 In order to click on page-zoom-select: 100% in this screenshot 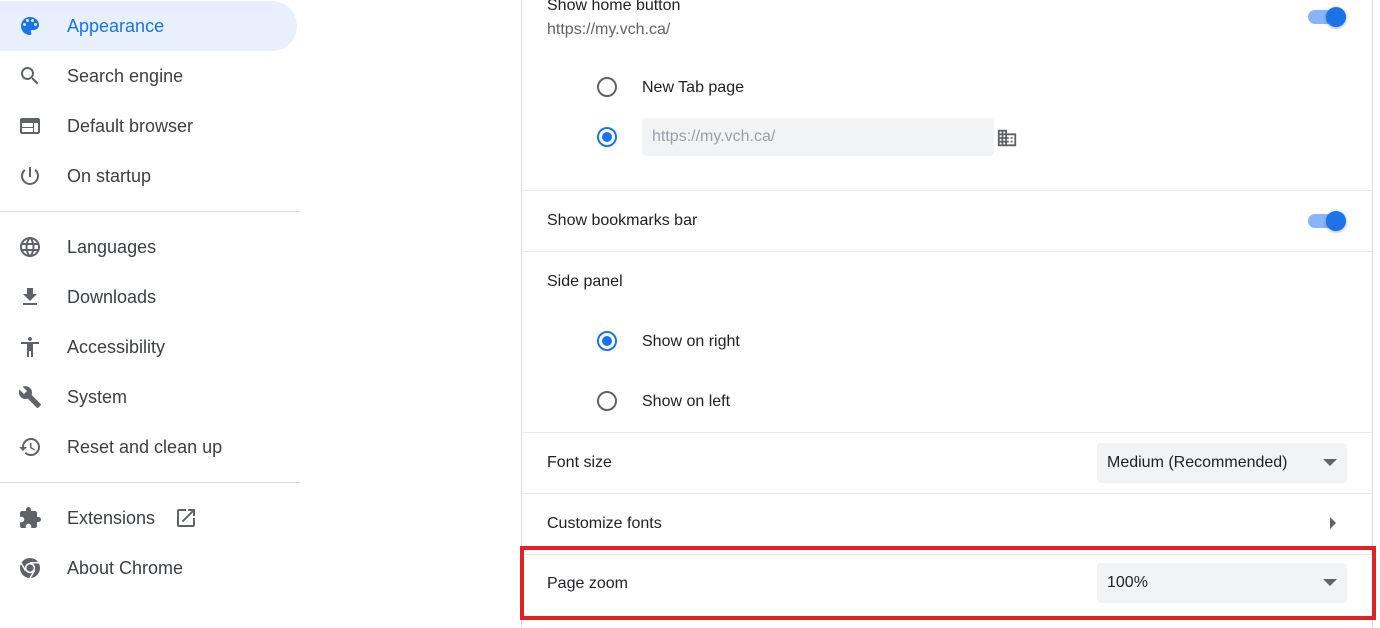, I will do `click(1222, 583)`.